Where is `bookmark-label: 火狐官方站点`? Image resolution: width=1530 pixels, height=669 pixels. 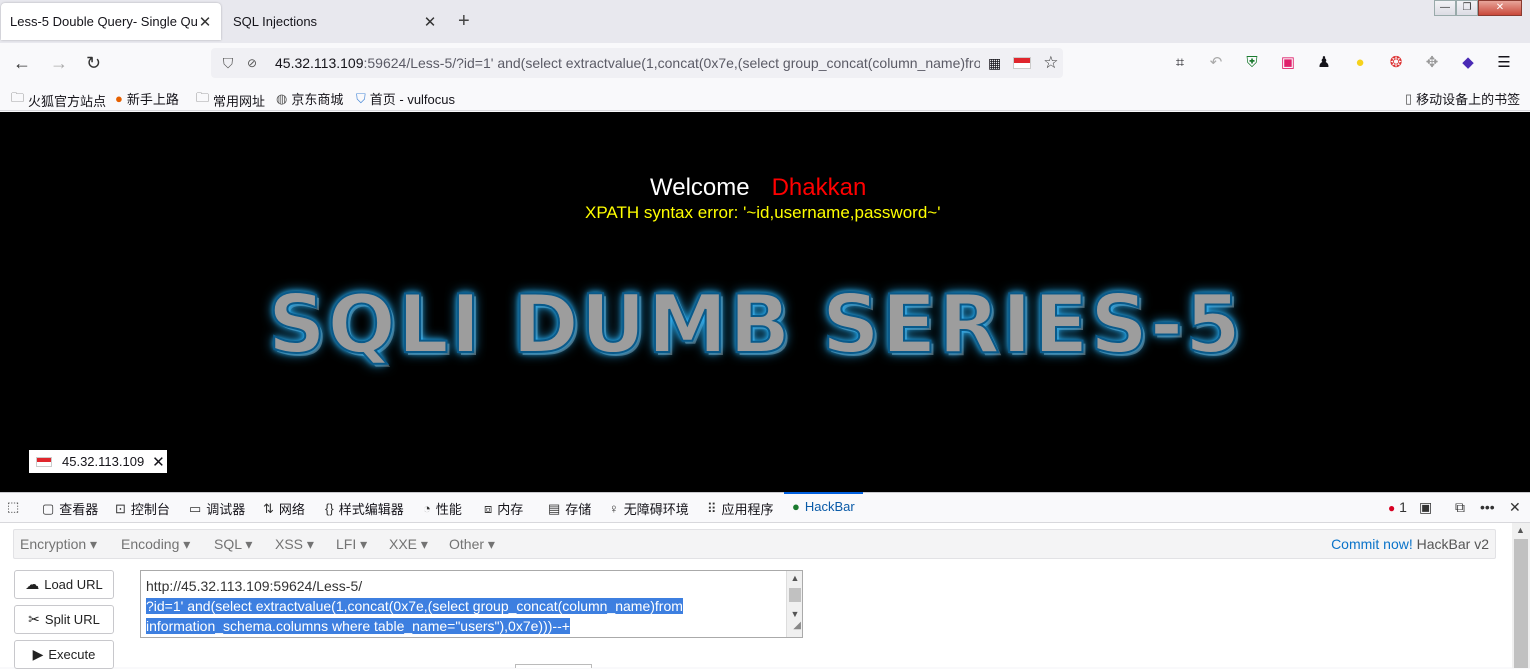 bookmark-label: 火狐官方站点 is located at coordinates (67, 101).